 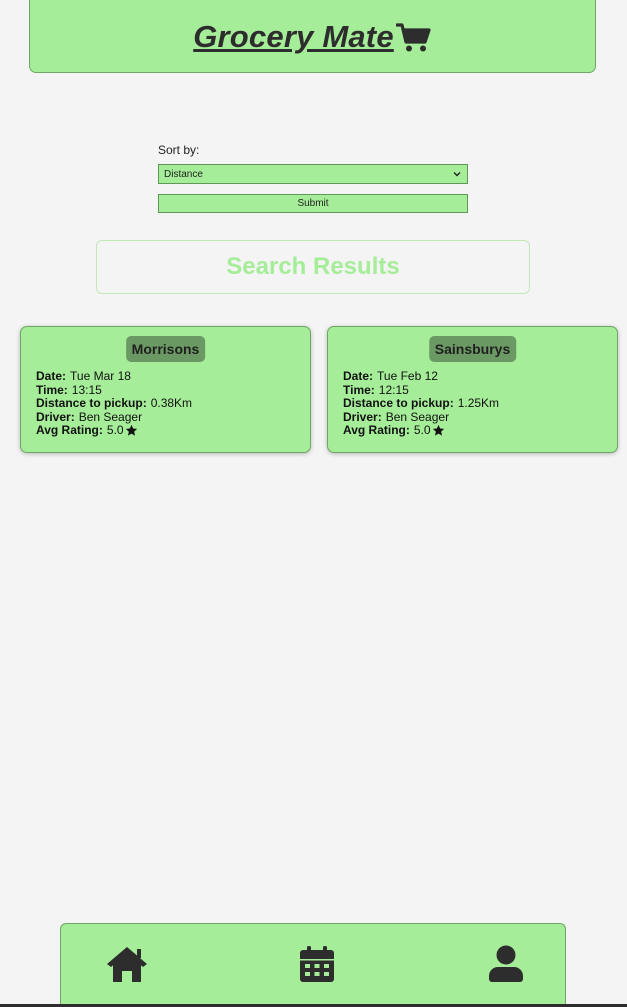 What do you see at coordinates (478, 403) in the screenshot?
I see `distance-value: 1.25Km` at bounding box center [478, 403].